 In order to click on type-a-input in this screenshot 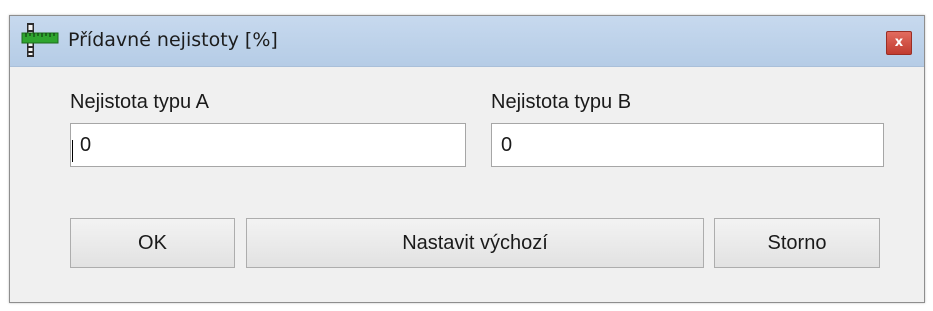, I will do `click(268, 145)`.